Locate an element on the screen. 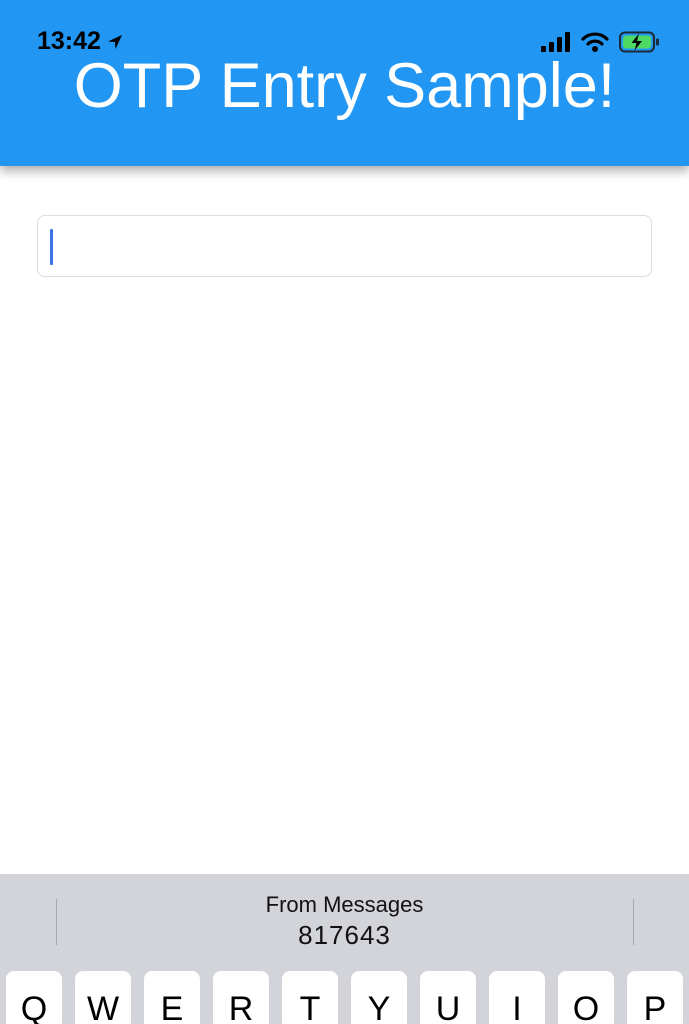 The width and height of the screenshot is (689, 1024). page-title: OTP Entry Sample! is located at coordinates (344, 86).